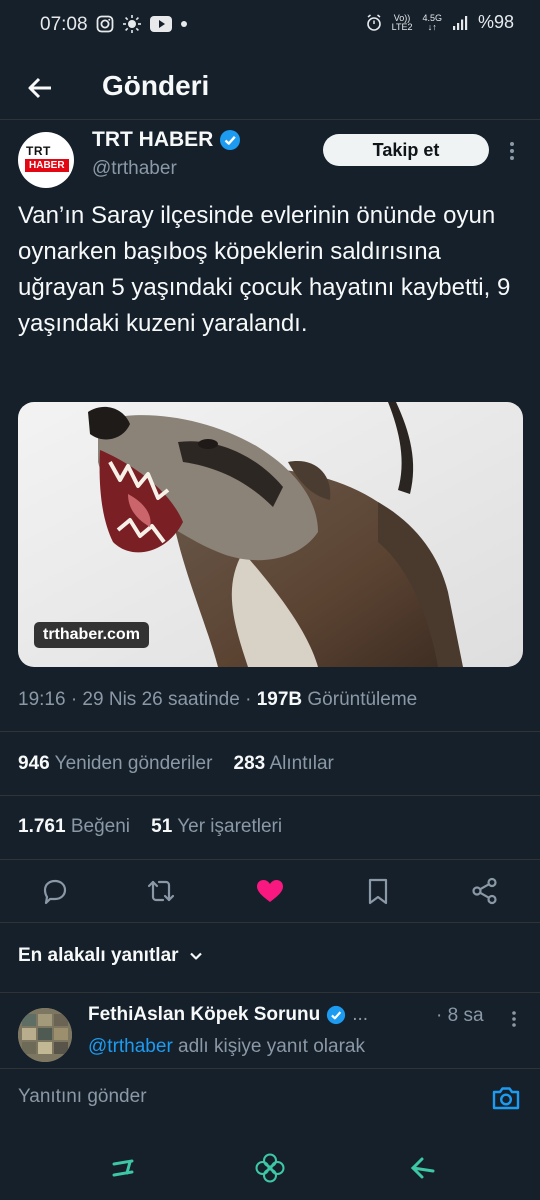 This screenshot has height=1200, width=540. Describe the element at coordinates (153, 139) in the screenshot. I see `author-name: TRT HABER` at that location.